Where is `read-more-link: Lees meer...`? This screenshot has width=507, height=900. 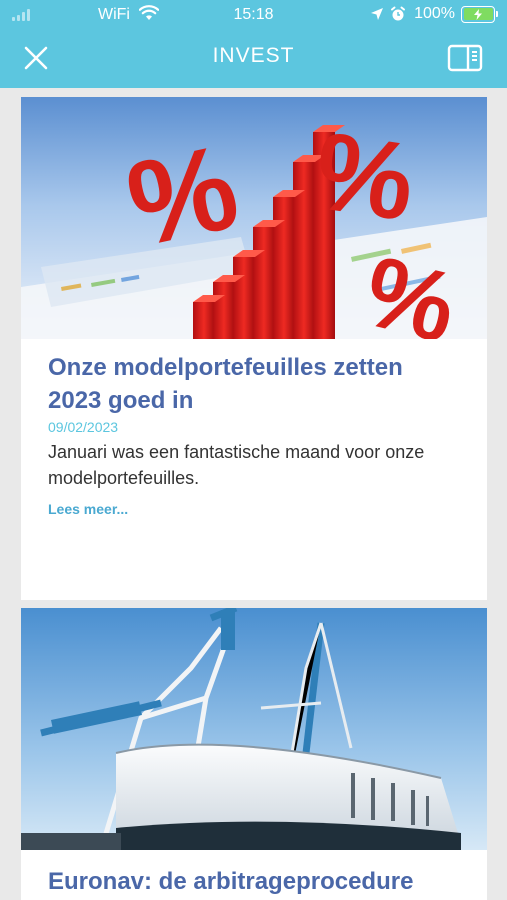
read-more-link: Lees meer... is located at coordinates (88, 509).